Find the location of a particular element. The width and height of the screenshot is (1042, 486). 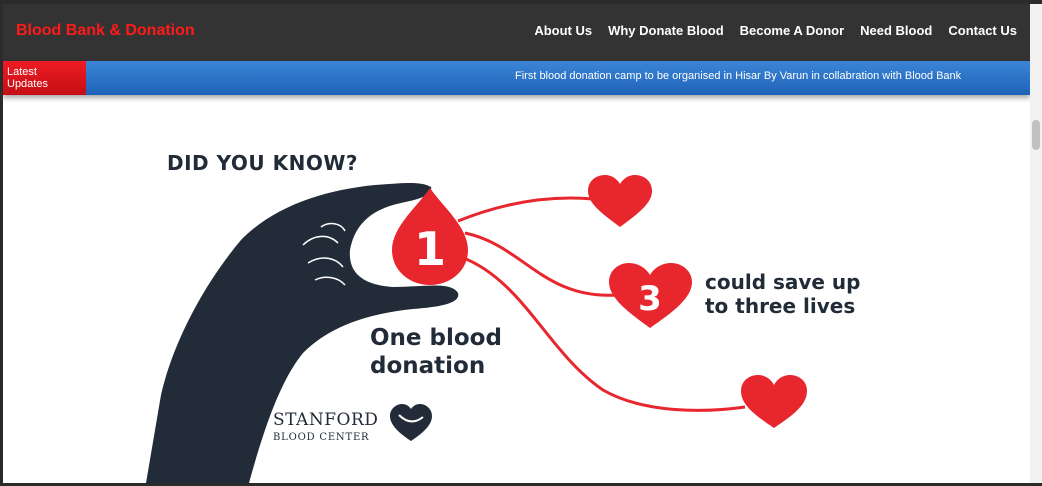

lives-text-line2: to three lives is located at coordinates (780, 306).